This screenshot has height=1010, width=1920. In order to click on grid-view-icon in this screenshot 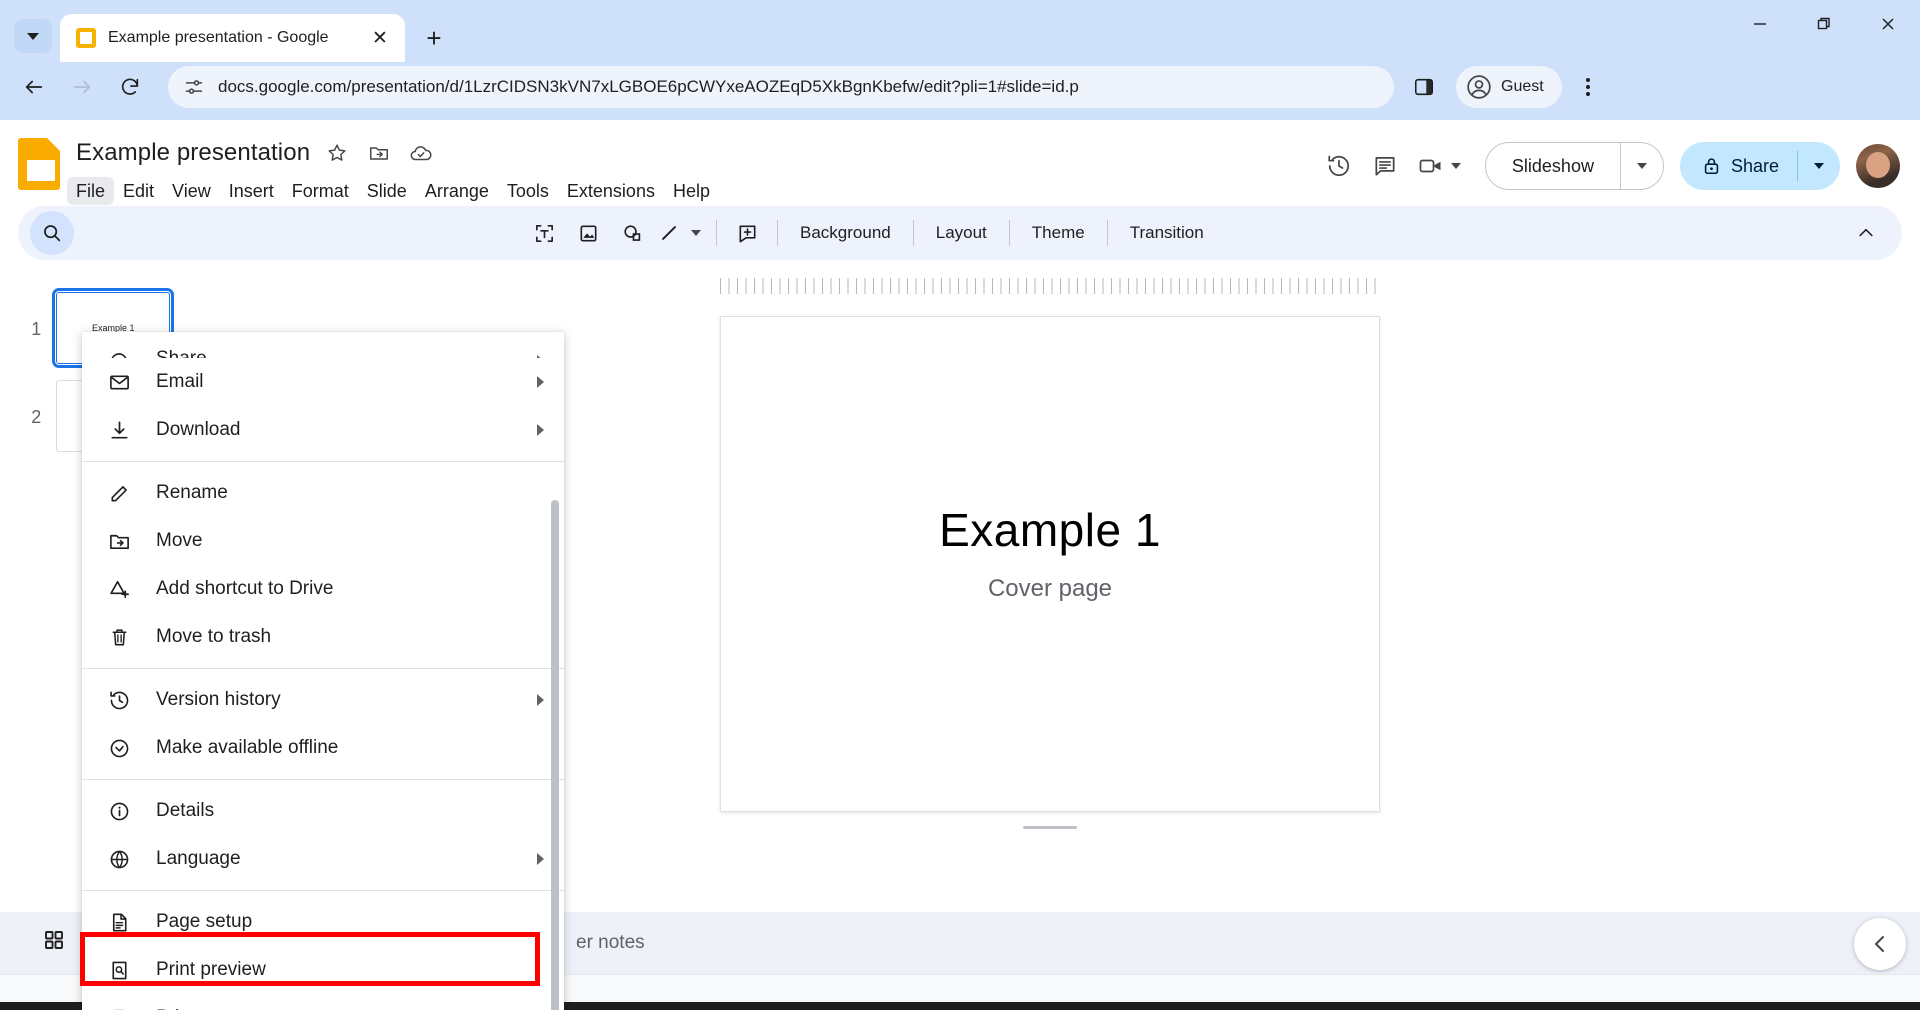, I will do `click(54, 940)`.